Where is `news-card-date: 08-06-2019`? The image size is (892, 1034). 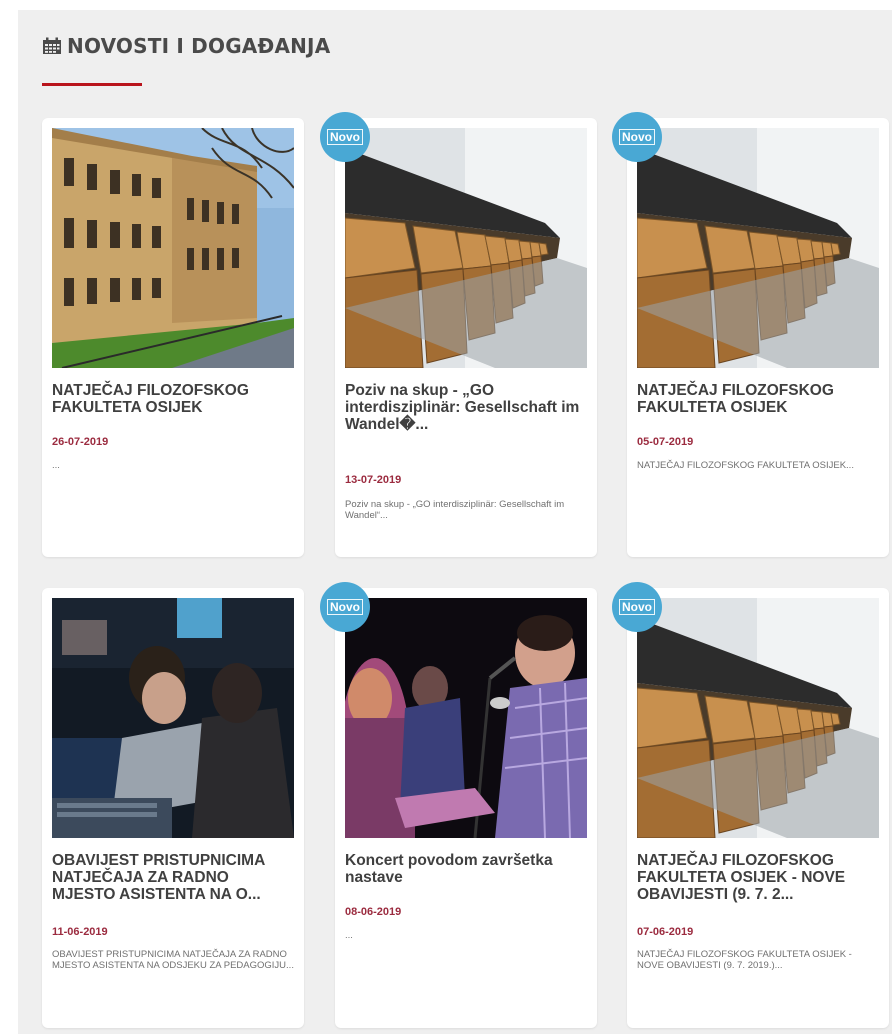 news-card-date: 08-06-2019 is located at coordinates (373, 912).